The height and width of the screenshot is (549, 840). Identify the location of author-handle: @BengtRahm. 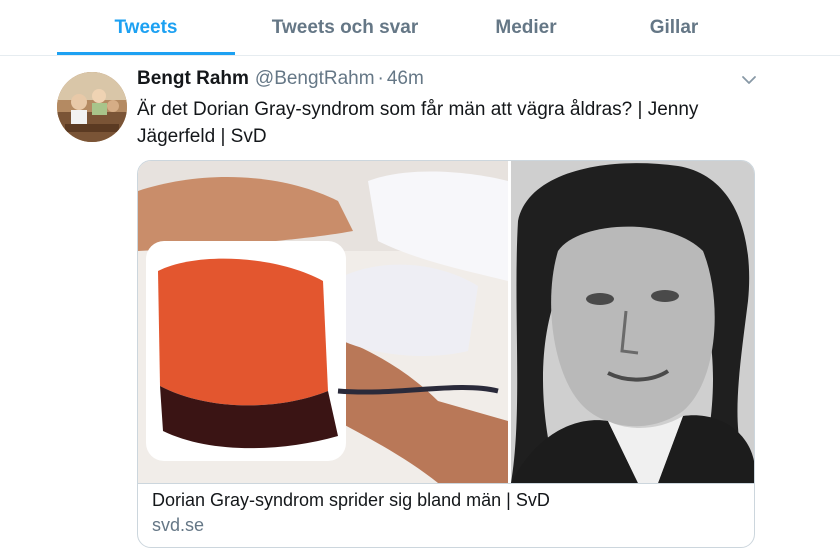
(315, 79).